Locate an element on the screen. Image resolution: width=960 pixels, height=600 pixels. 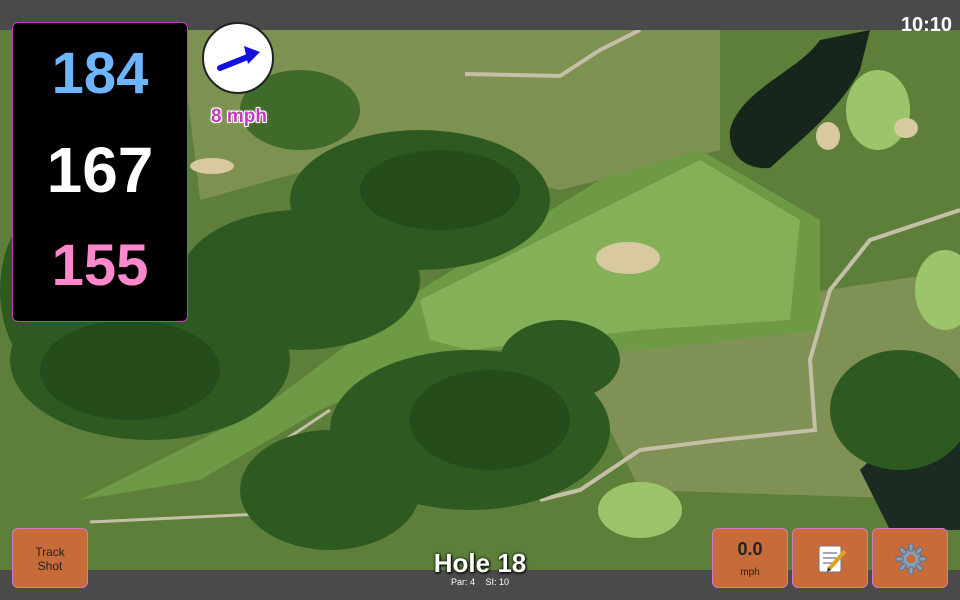
track-shot-label: Track Shot is located at coordinates (50, 559).